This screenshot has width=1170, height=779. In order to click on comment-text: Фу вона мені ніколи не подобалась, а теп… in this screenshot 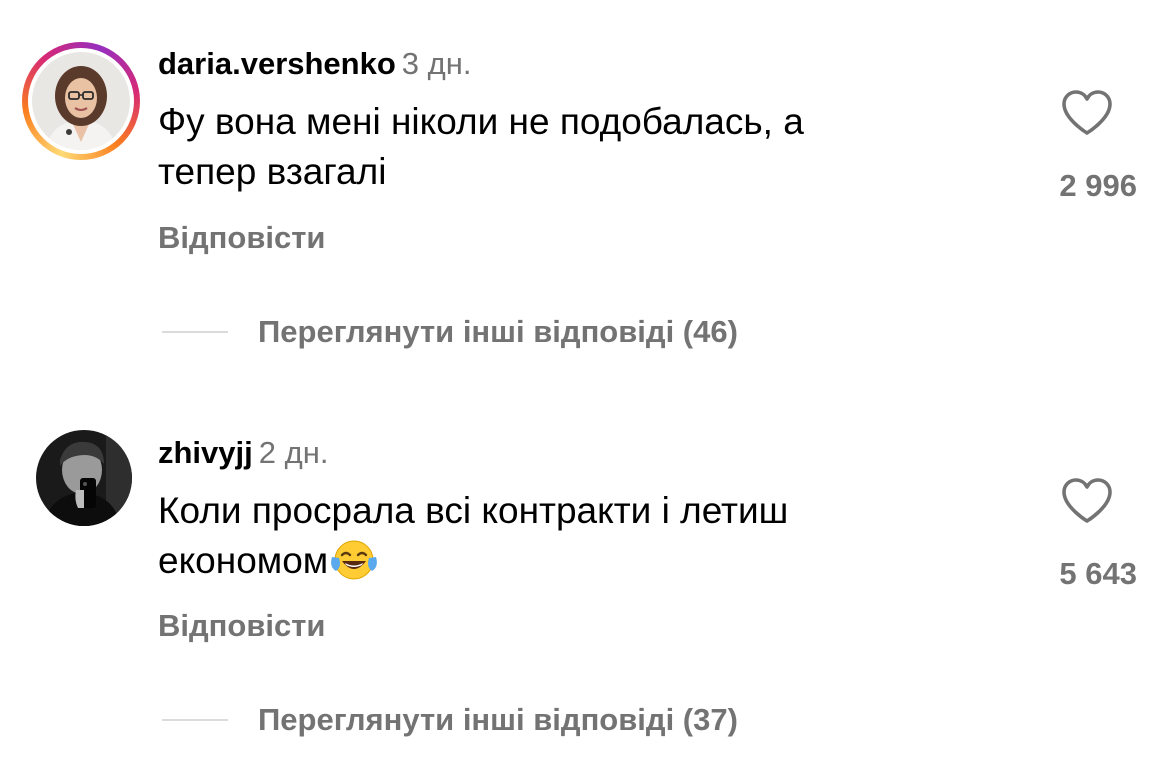, I will do `click(558, 147)`.